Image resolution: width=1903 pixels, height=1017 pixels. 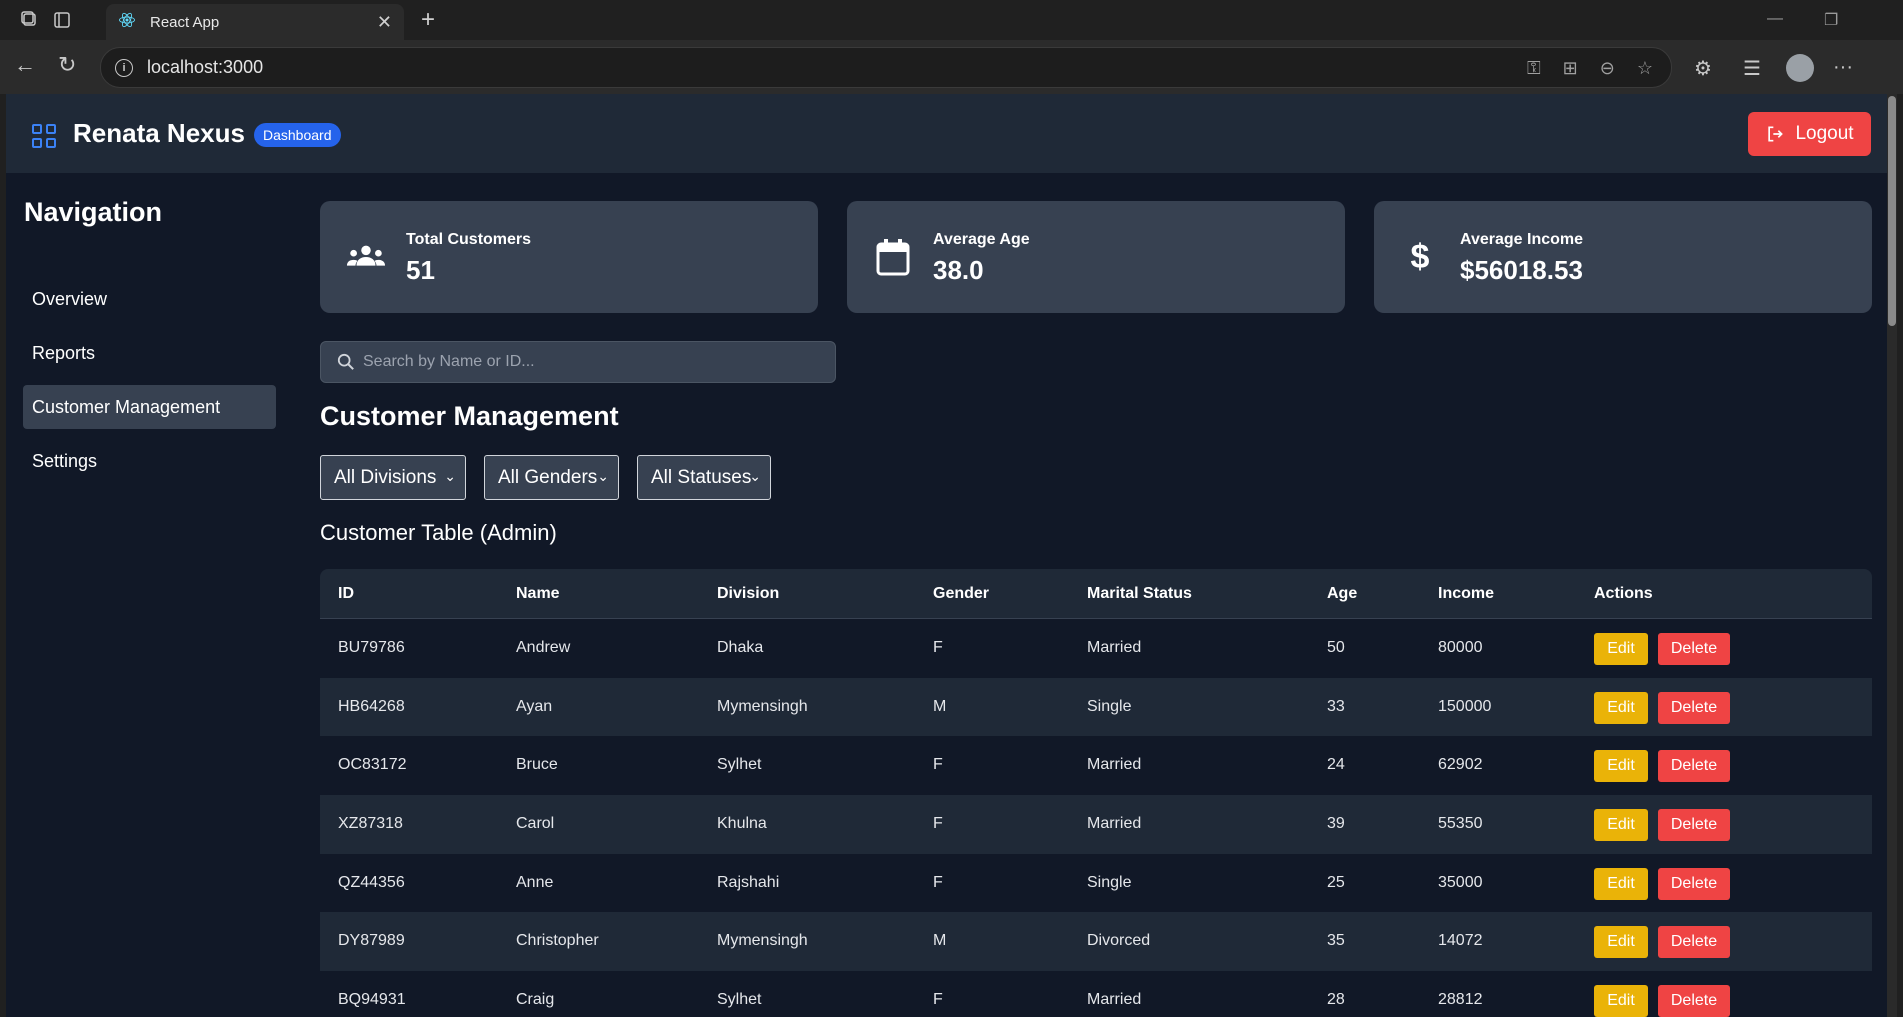 What do you see at coordinates (371, 647) in the screenshot?
I see `table-cell: BU79786` at bounding box center [371, 647].